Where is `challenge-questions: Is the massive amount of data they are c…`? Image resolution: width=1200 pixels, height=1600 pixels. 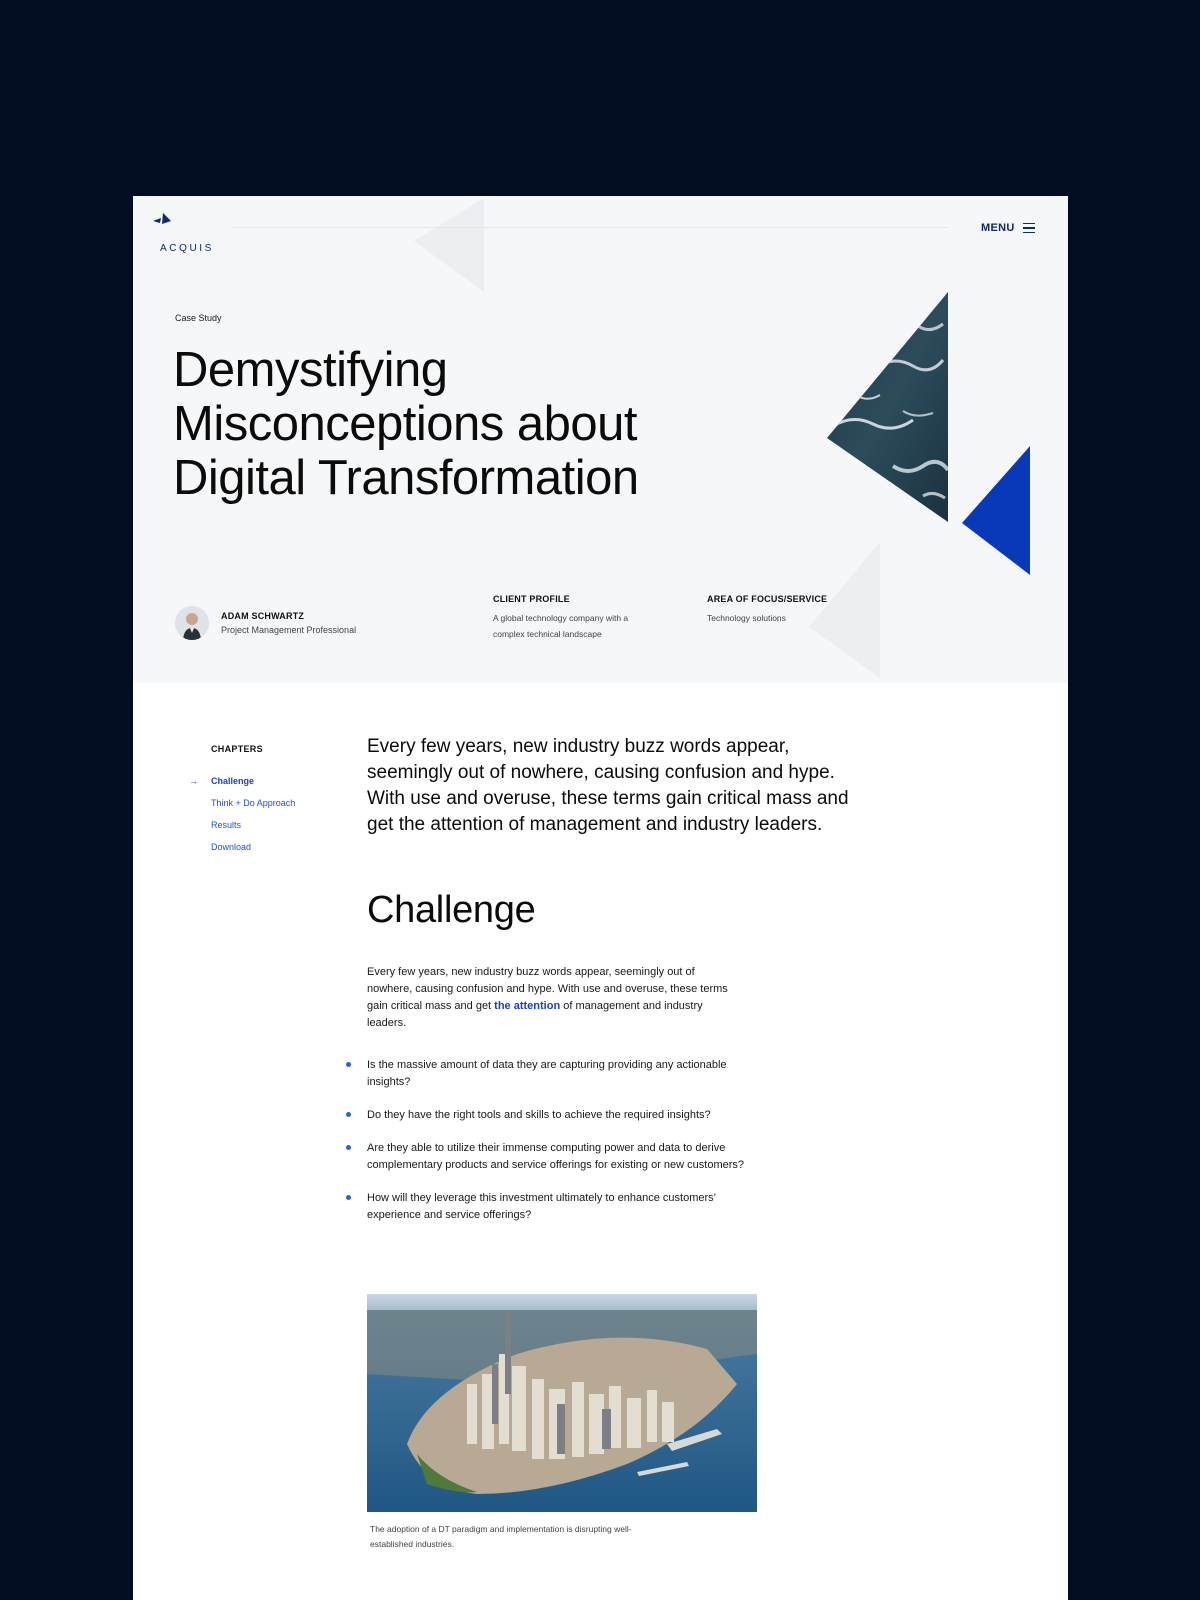
challenge-questions: Is the massive amount of data they are c… is located at coordinates (551, 1140).